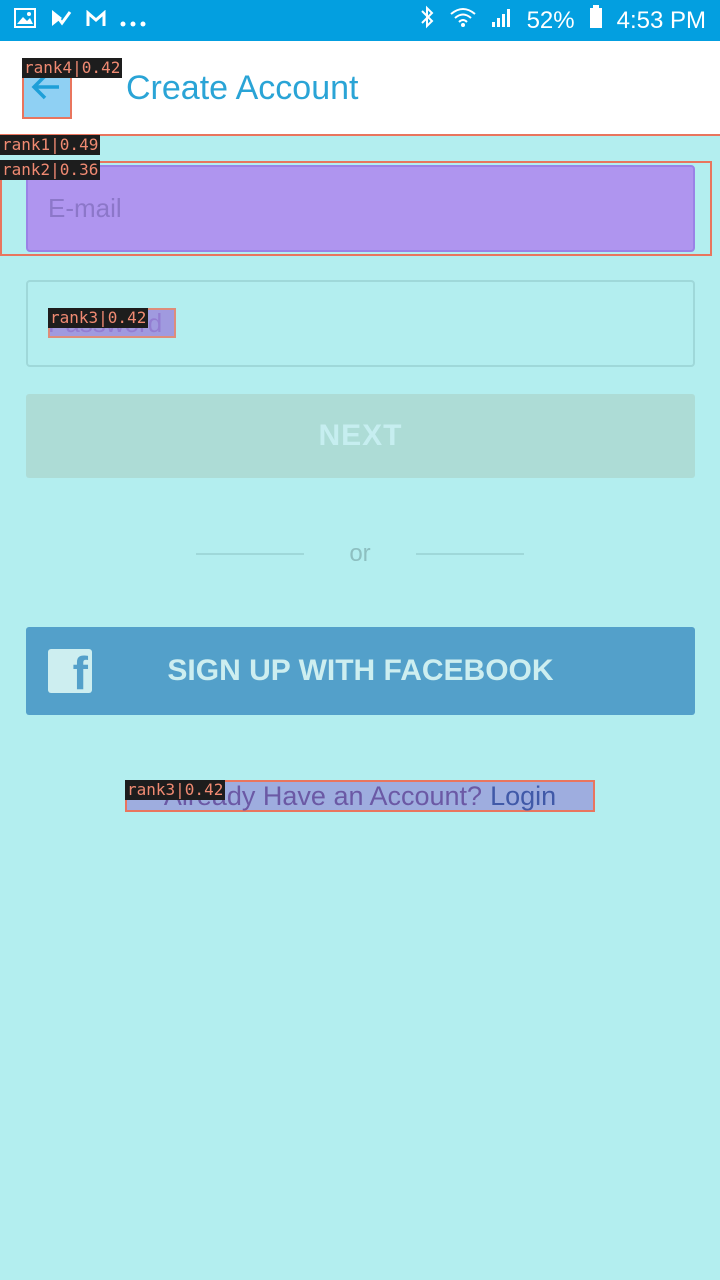  What do you see at coordinates (175, 790) in the screenshot?
I see `overlay-tag-login: rank3|0.42` at bounding box center [175, 790].